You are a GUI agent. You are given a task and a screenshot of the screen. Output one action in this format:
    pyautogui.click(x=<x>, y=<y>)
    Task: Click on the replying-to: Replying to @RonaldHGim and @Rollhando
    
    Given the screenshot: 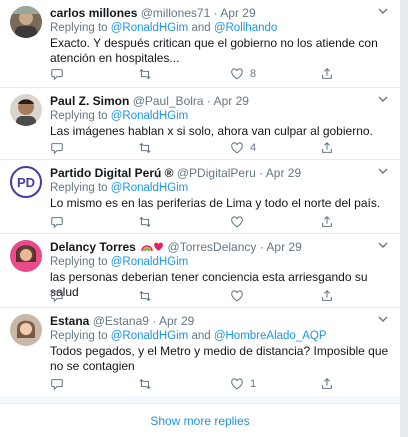 What is the action you would take?
    pyautogui.click(x=221, y=28)
    